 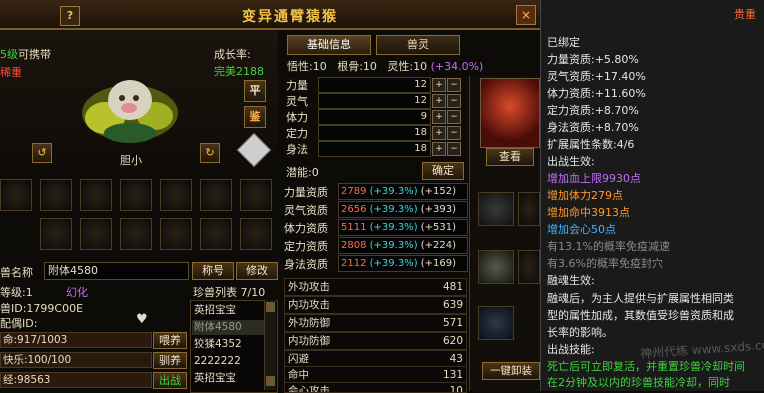 What do you see at coordinates (42, 153) in the screenshot?
I see `rotate-left-icon: ↺` at bounding box center [42, 153].